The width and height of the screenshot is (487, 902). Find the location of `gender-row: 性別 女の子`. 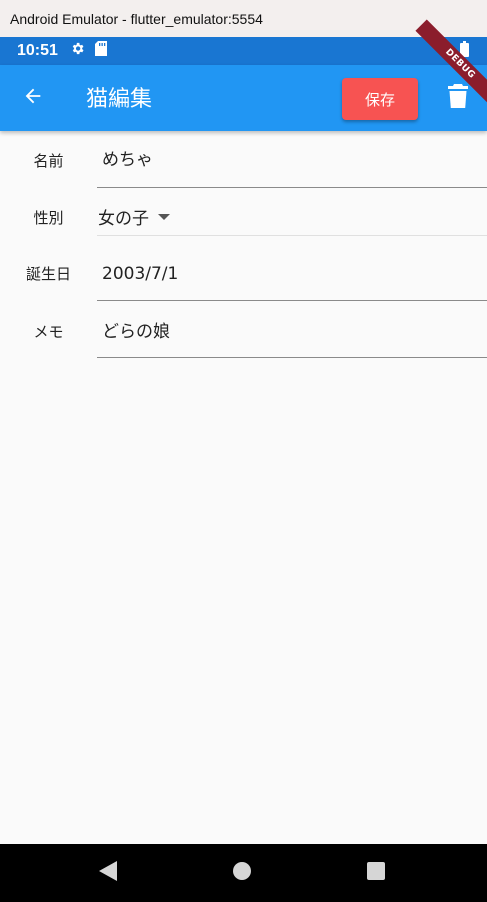

gender-row: 性別 女の子 is located at coordinates (243, 212).